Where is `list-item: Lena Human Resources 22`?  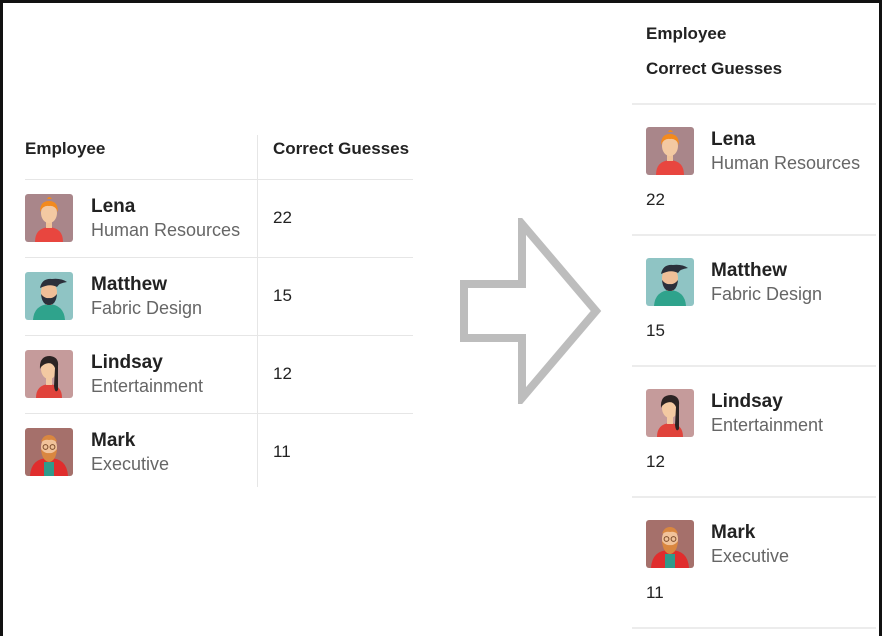 list-item: Lena Human Resources 22 is located at coordinates (754, 170).